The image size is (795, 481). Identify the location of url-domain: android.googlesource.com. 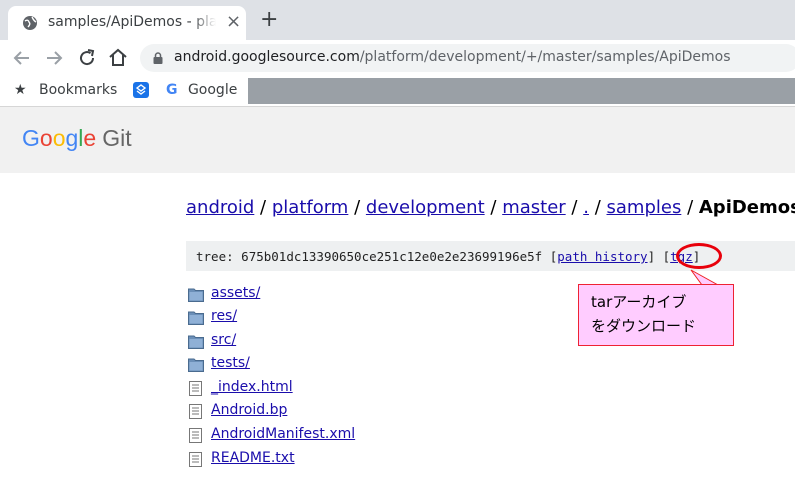
(267, 57).